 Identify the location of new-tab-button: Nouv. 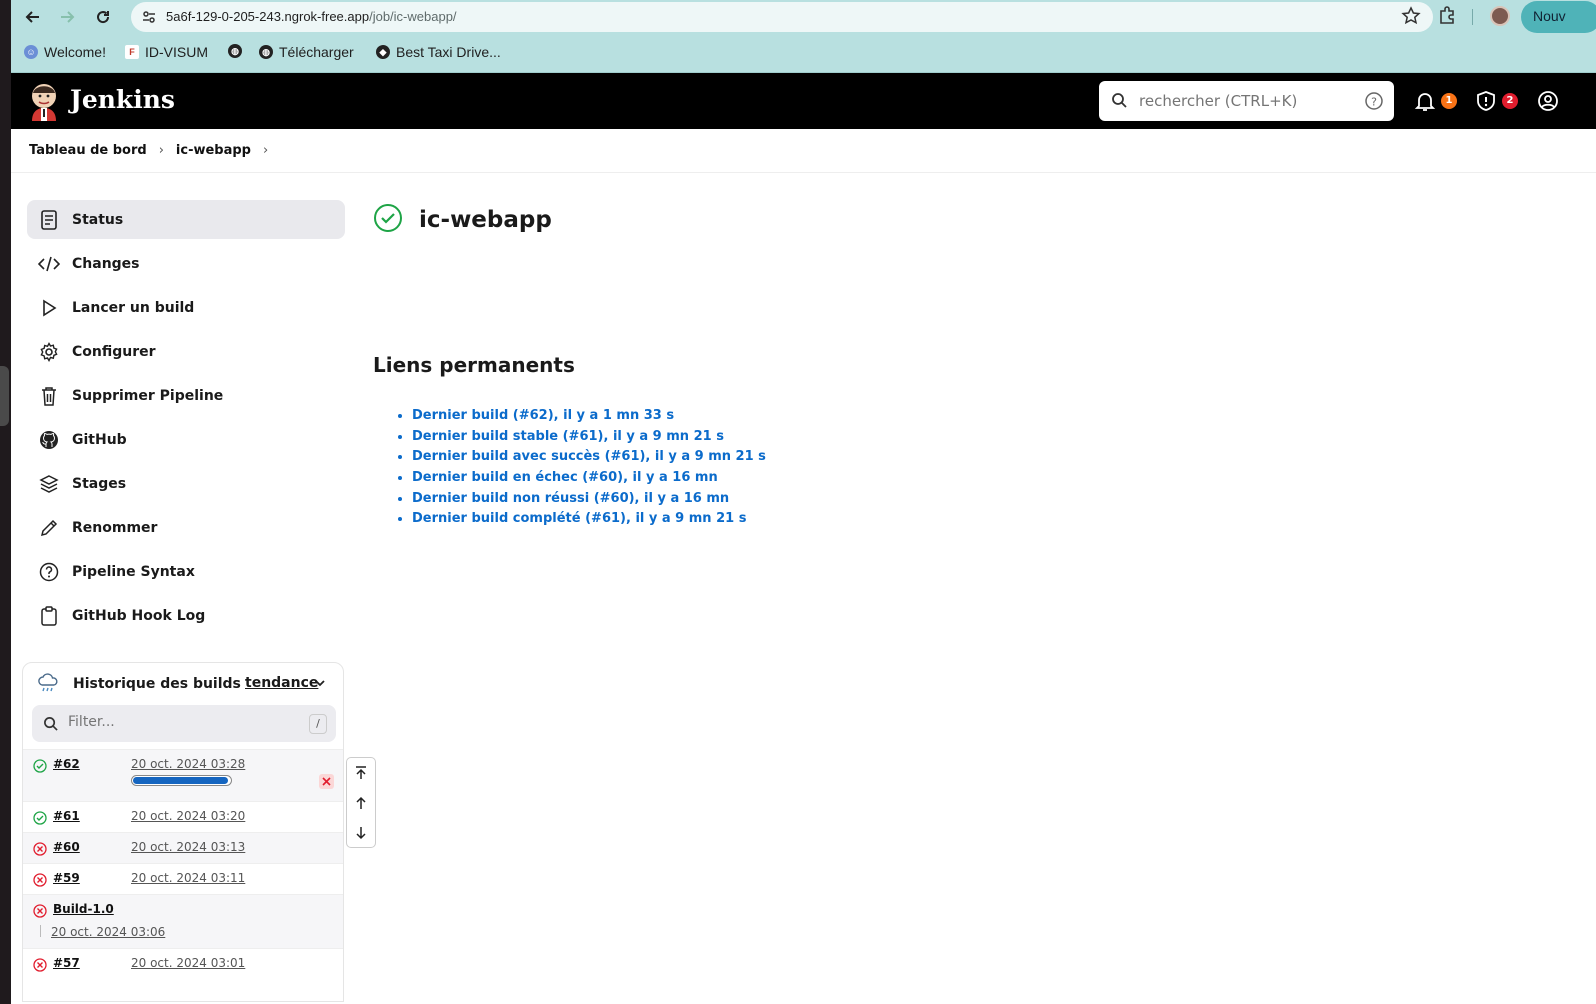
(1558, 17).